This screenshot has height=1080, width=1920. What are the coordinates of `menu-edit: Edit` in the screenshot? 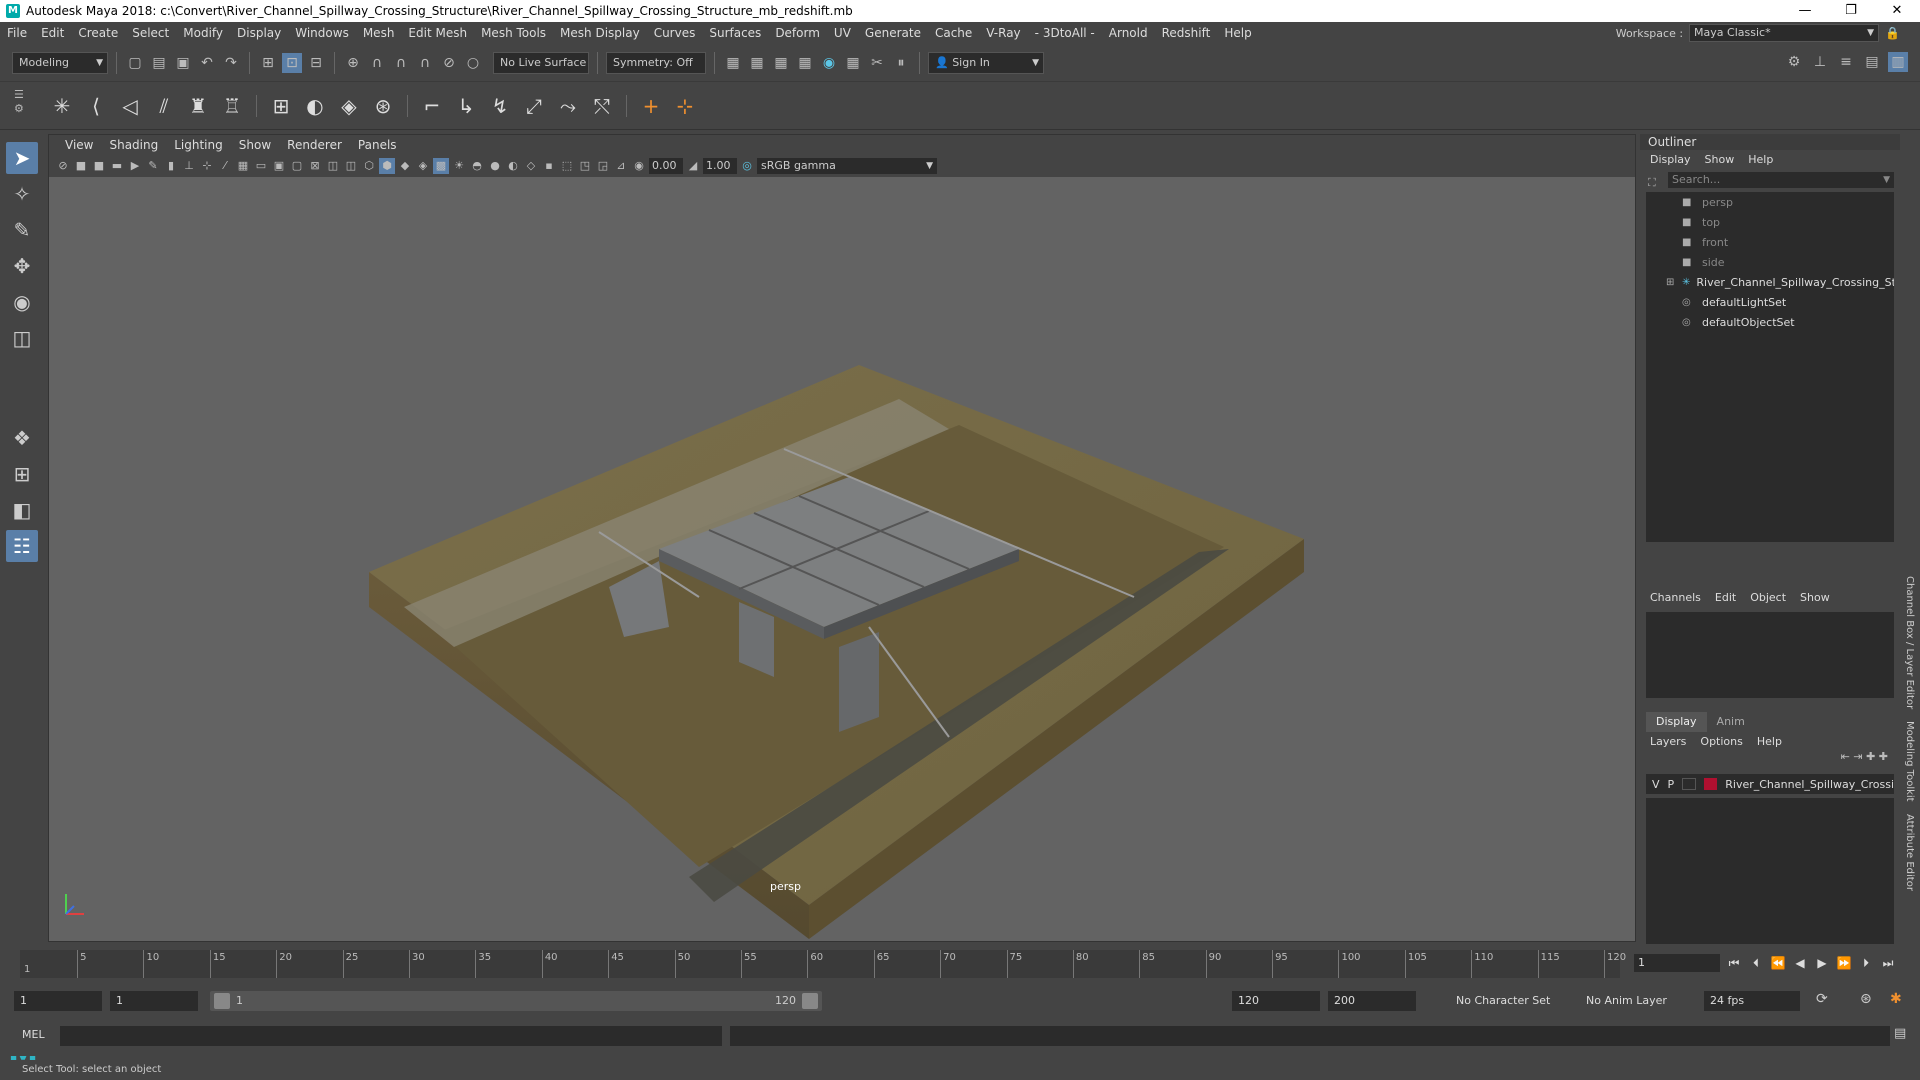 It's located at (52, 33).